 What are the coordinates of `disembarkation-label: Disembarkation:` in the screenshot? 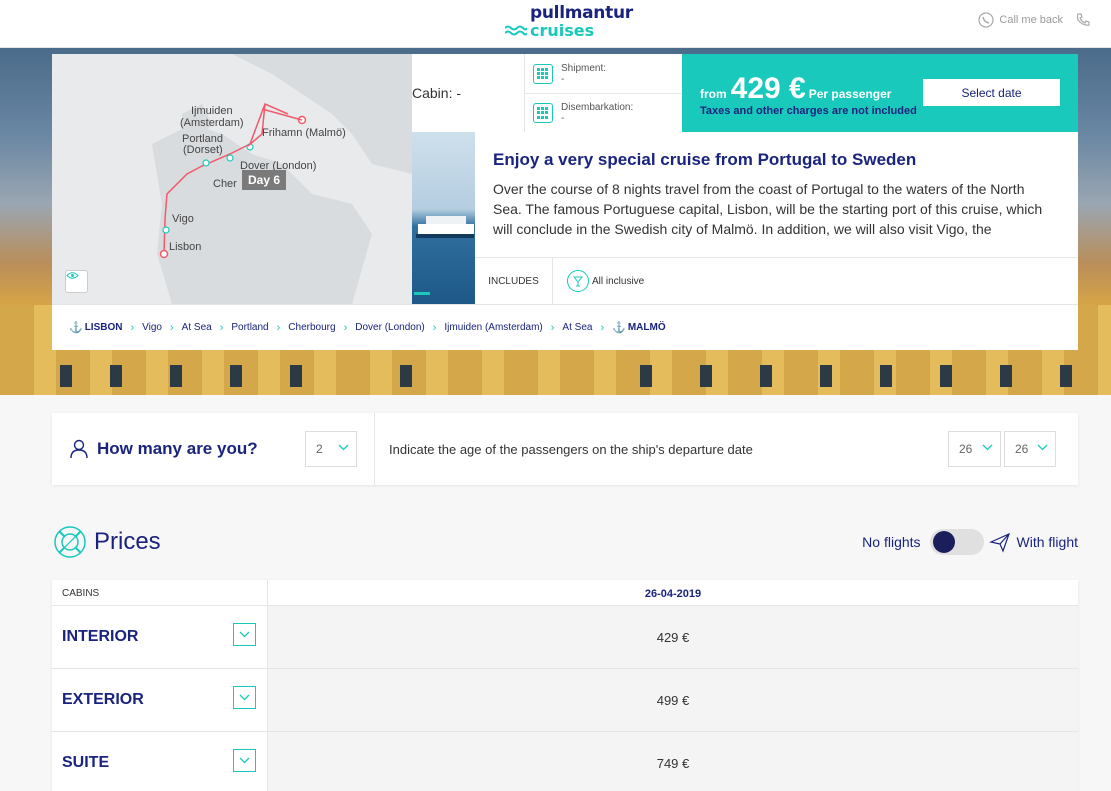 It's located at (597, 107).